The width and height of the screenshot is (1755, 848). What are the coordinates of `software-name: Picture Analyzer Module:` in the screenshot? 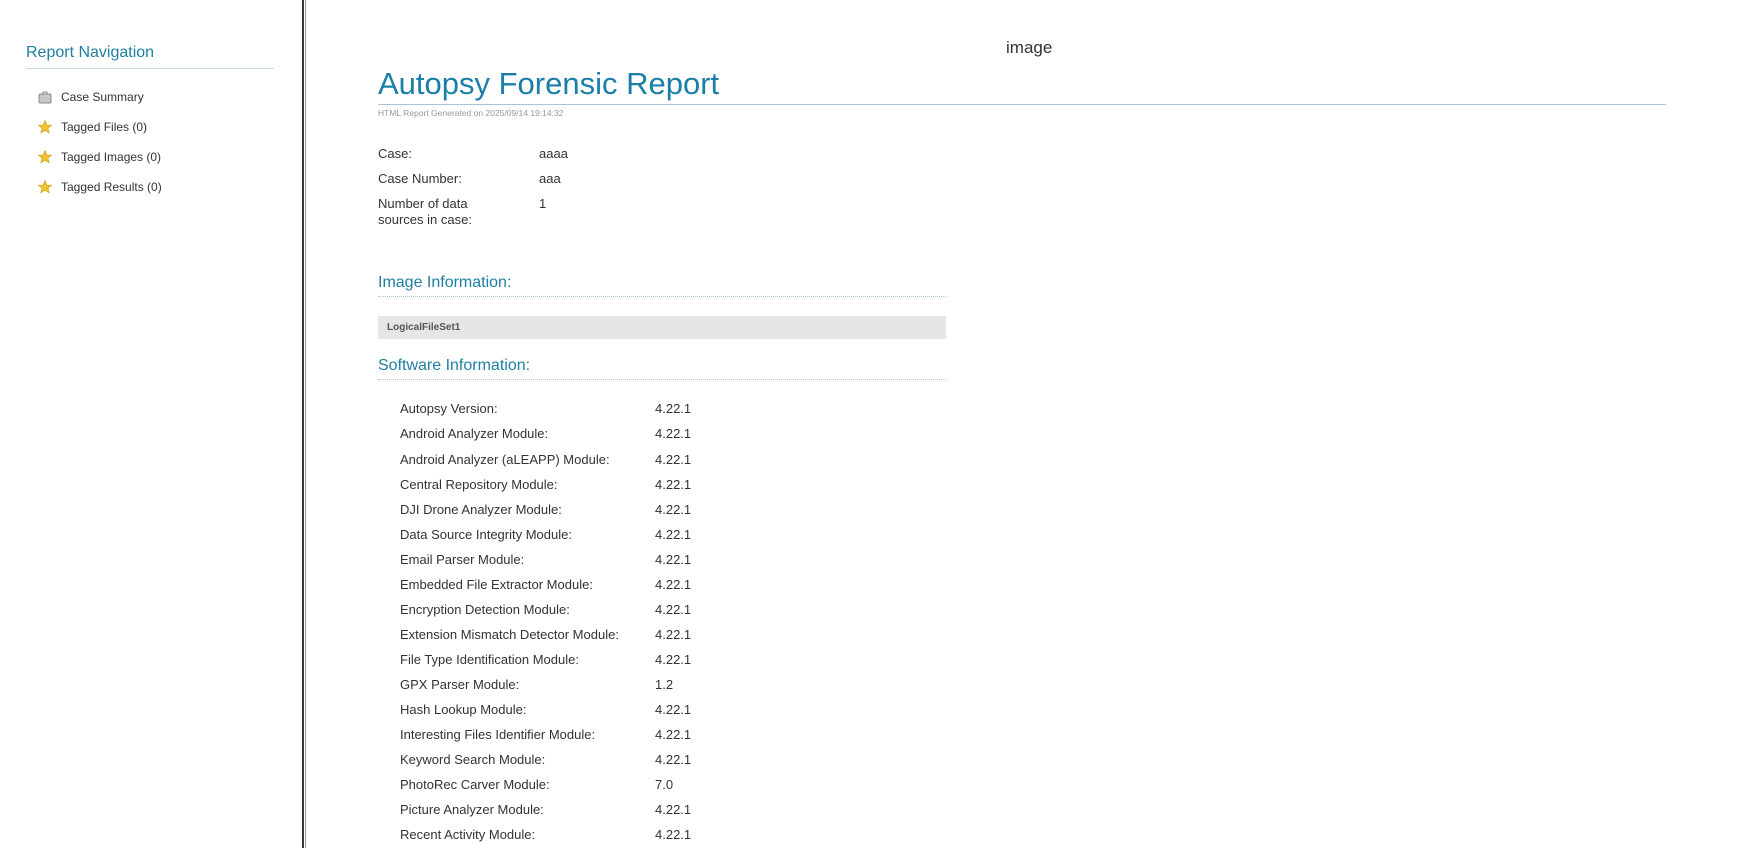 It's located at (472, 809).